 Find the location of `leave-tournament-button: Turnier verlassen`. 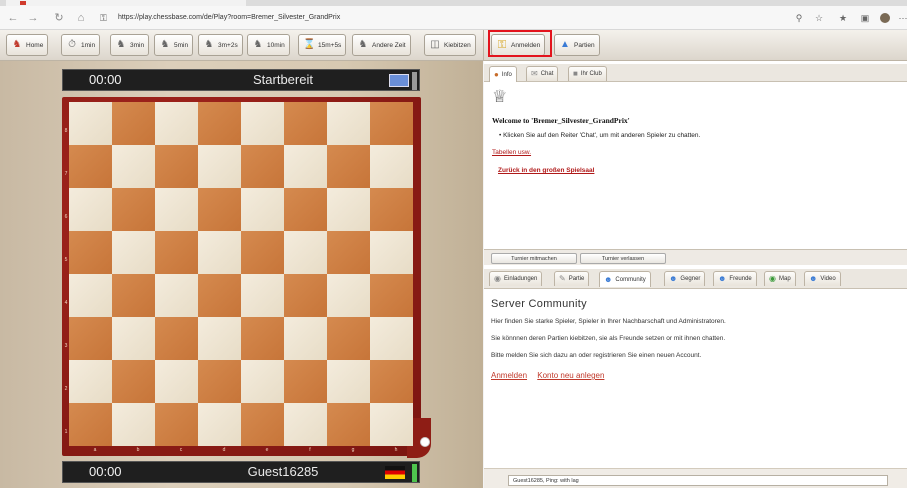

leave-tournament-button: Turnier verlassen is located at coordinates (623, 258).